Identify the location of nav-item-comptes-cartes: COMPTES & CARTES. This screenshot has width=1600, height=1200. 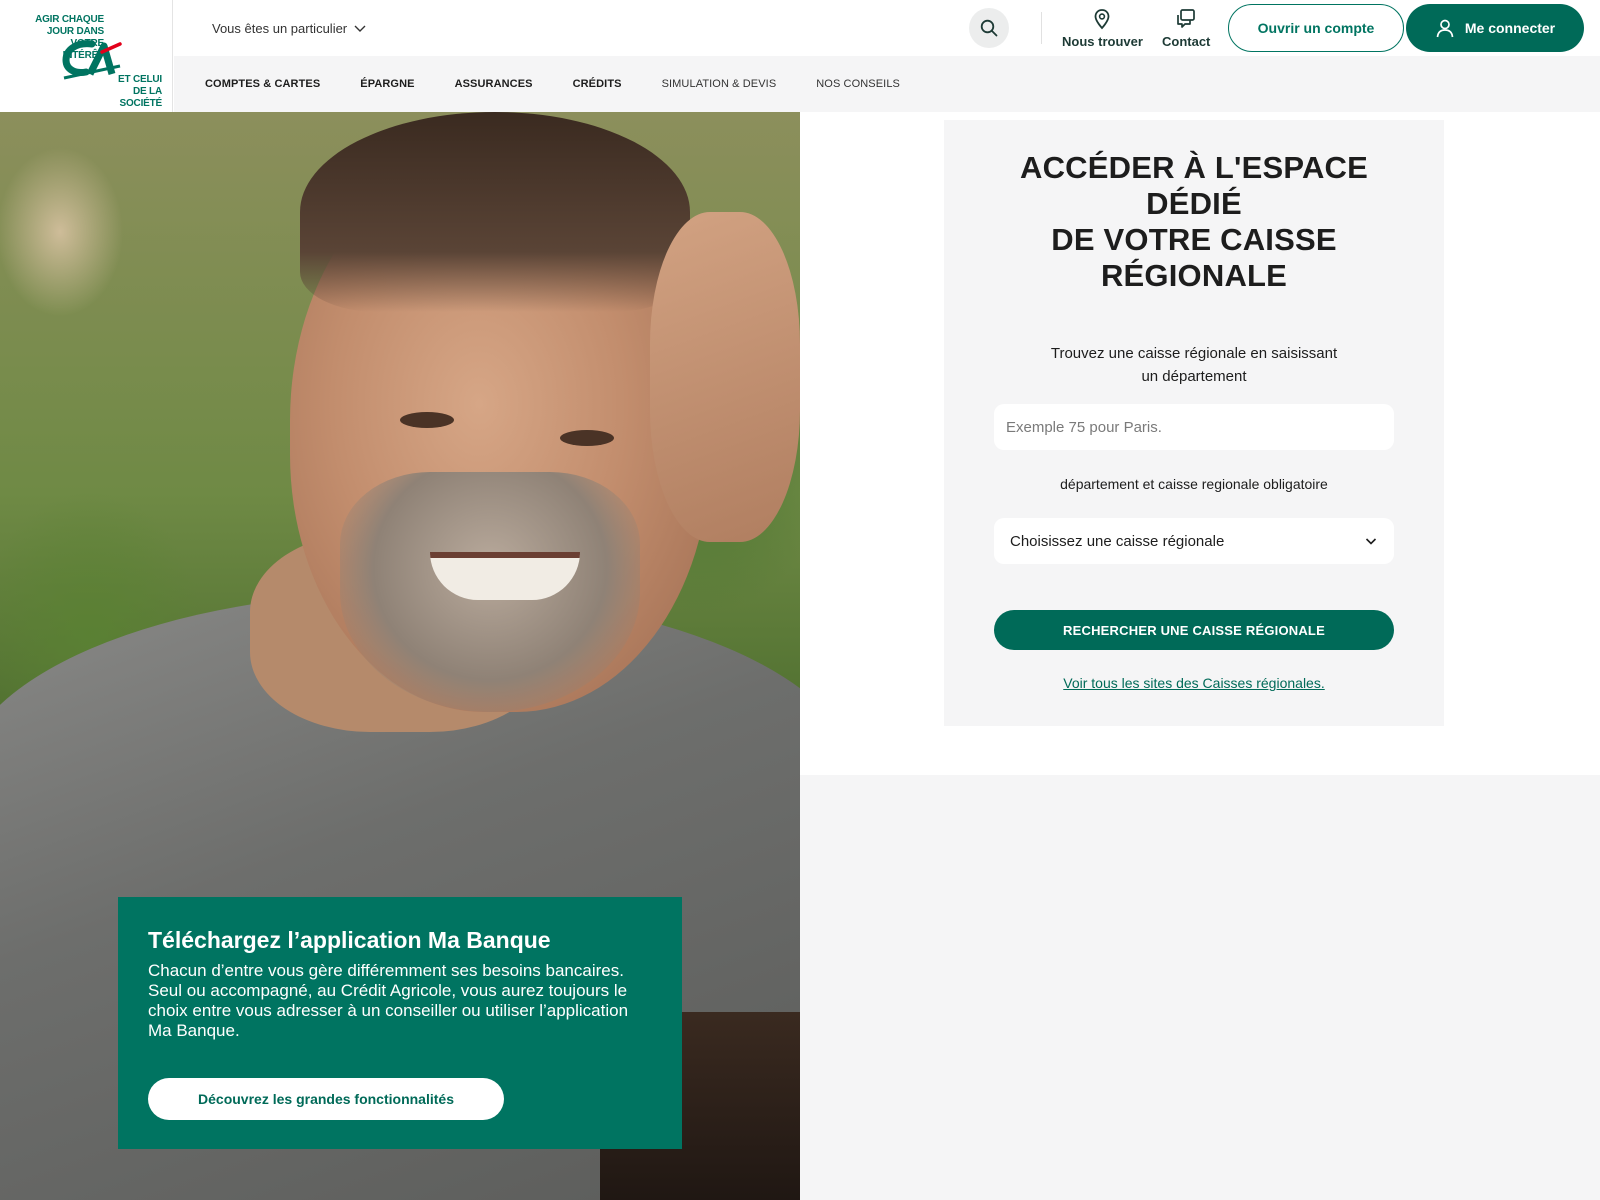
(262, 84).